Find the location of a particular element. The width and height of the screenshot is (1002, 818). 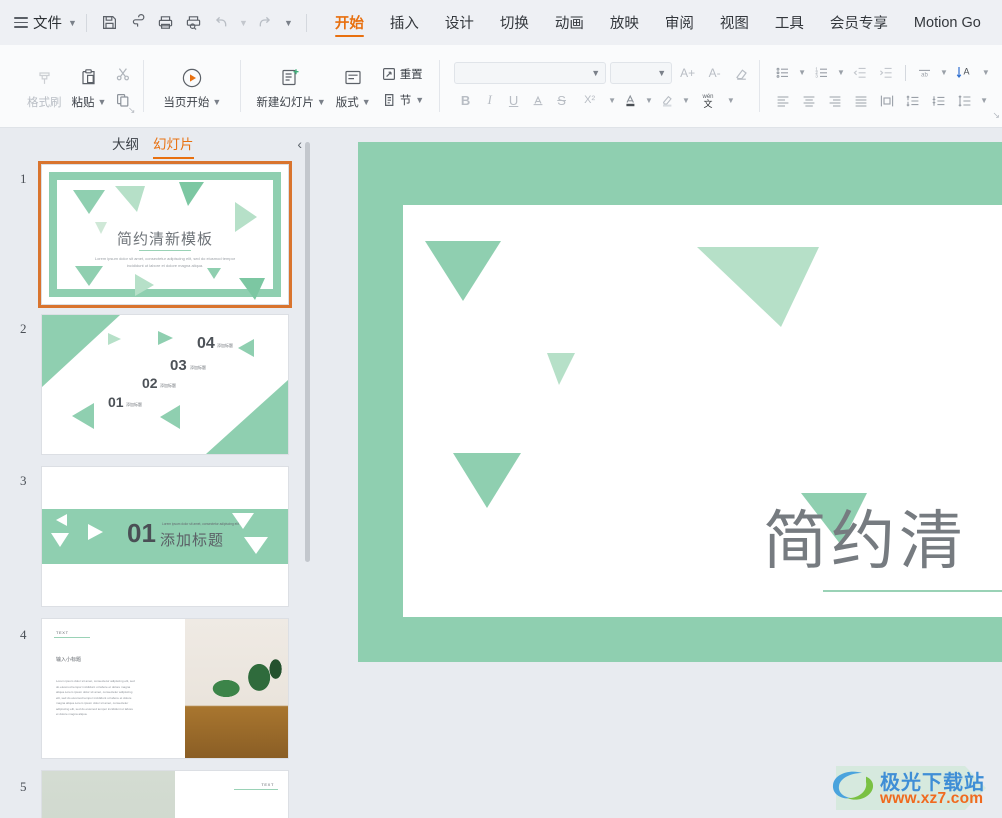

slide3-title: 添加标题 is located at coordinates (192, 540).